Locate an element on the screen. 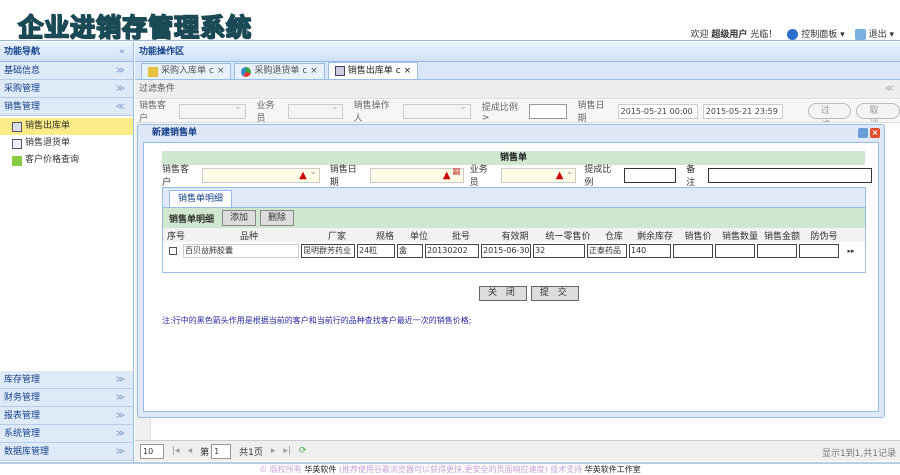 This screenshot has height=475, width=900. prev-page-icon: ◂ is located at coordinates (190, 451).